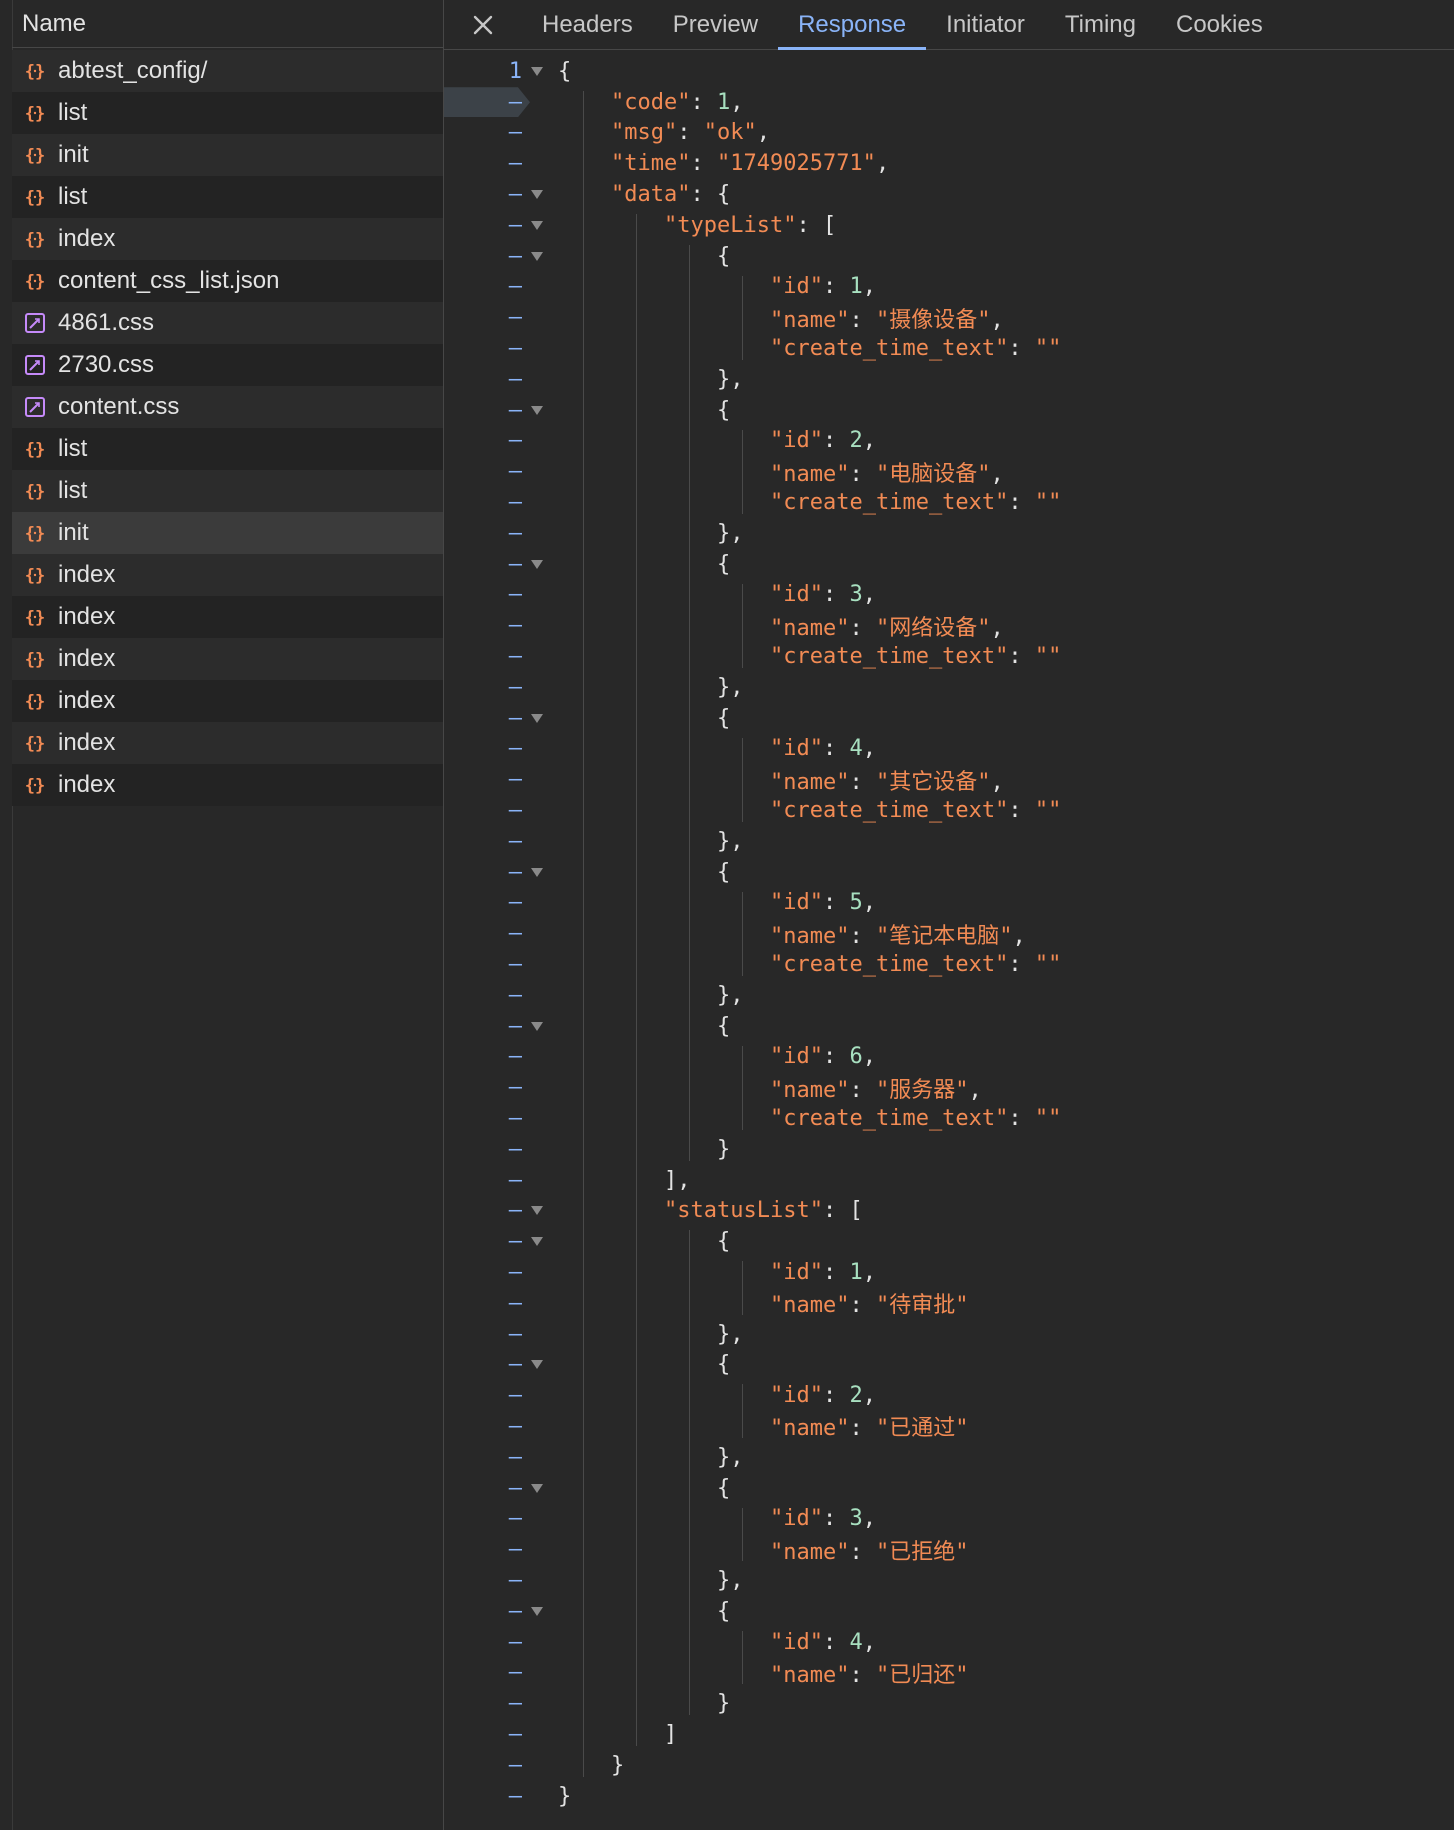  What do you see at coordinates (35, 323) in the screenshot?
I see `css-file-icon` at bounding box center [35, 323].